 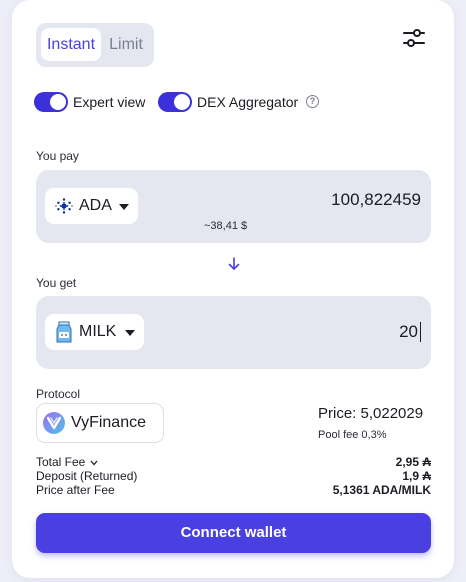 I want to click on tab-instant: Instant, so click(x=71, y=44).